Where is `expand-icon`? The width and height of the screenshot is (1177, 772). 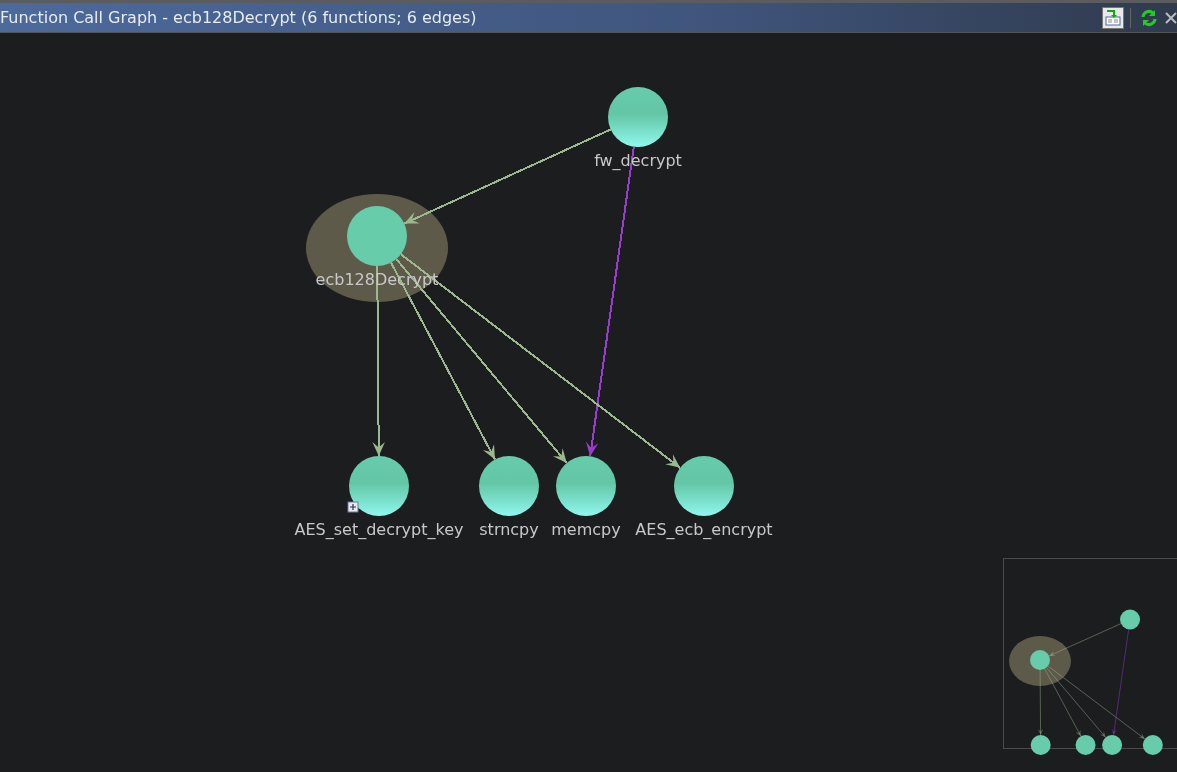 expand-icon is located at coordinates (353, 507).